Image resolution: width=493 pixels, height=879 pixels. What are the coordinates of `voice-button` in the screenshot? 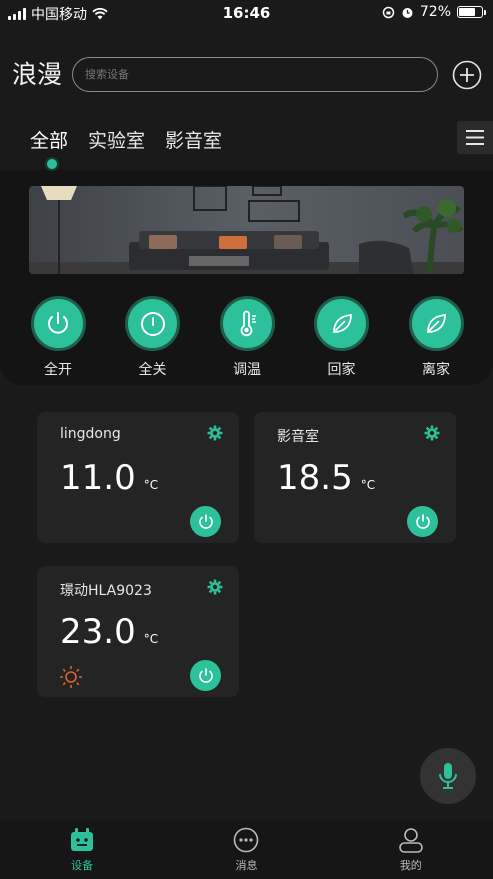 It's located at (448, 776).